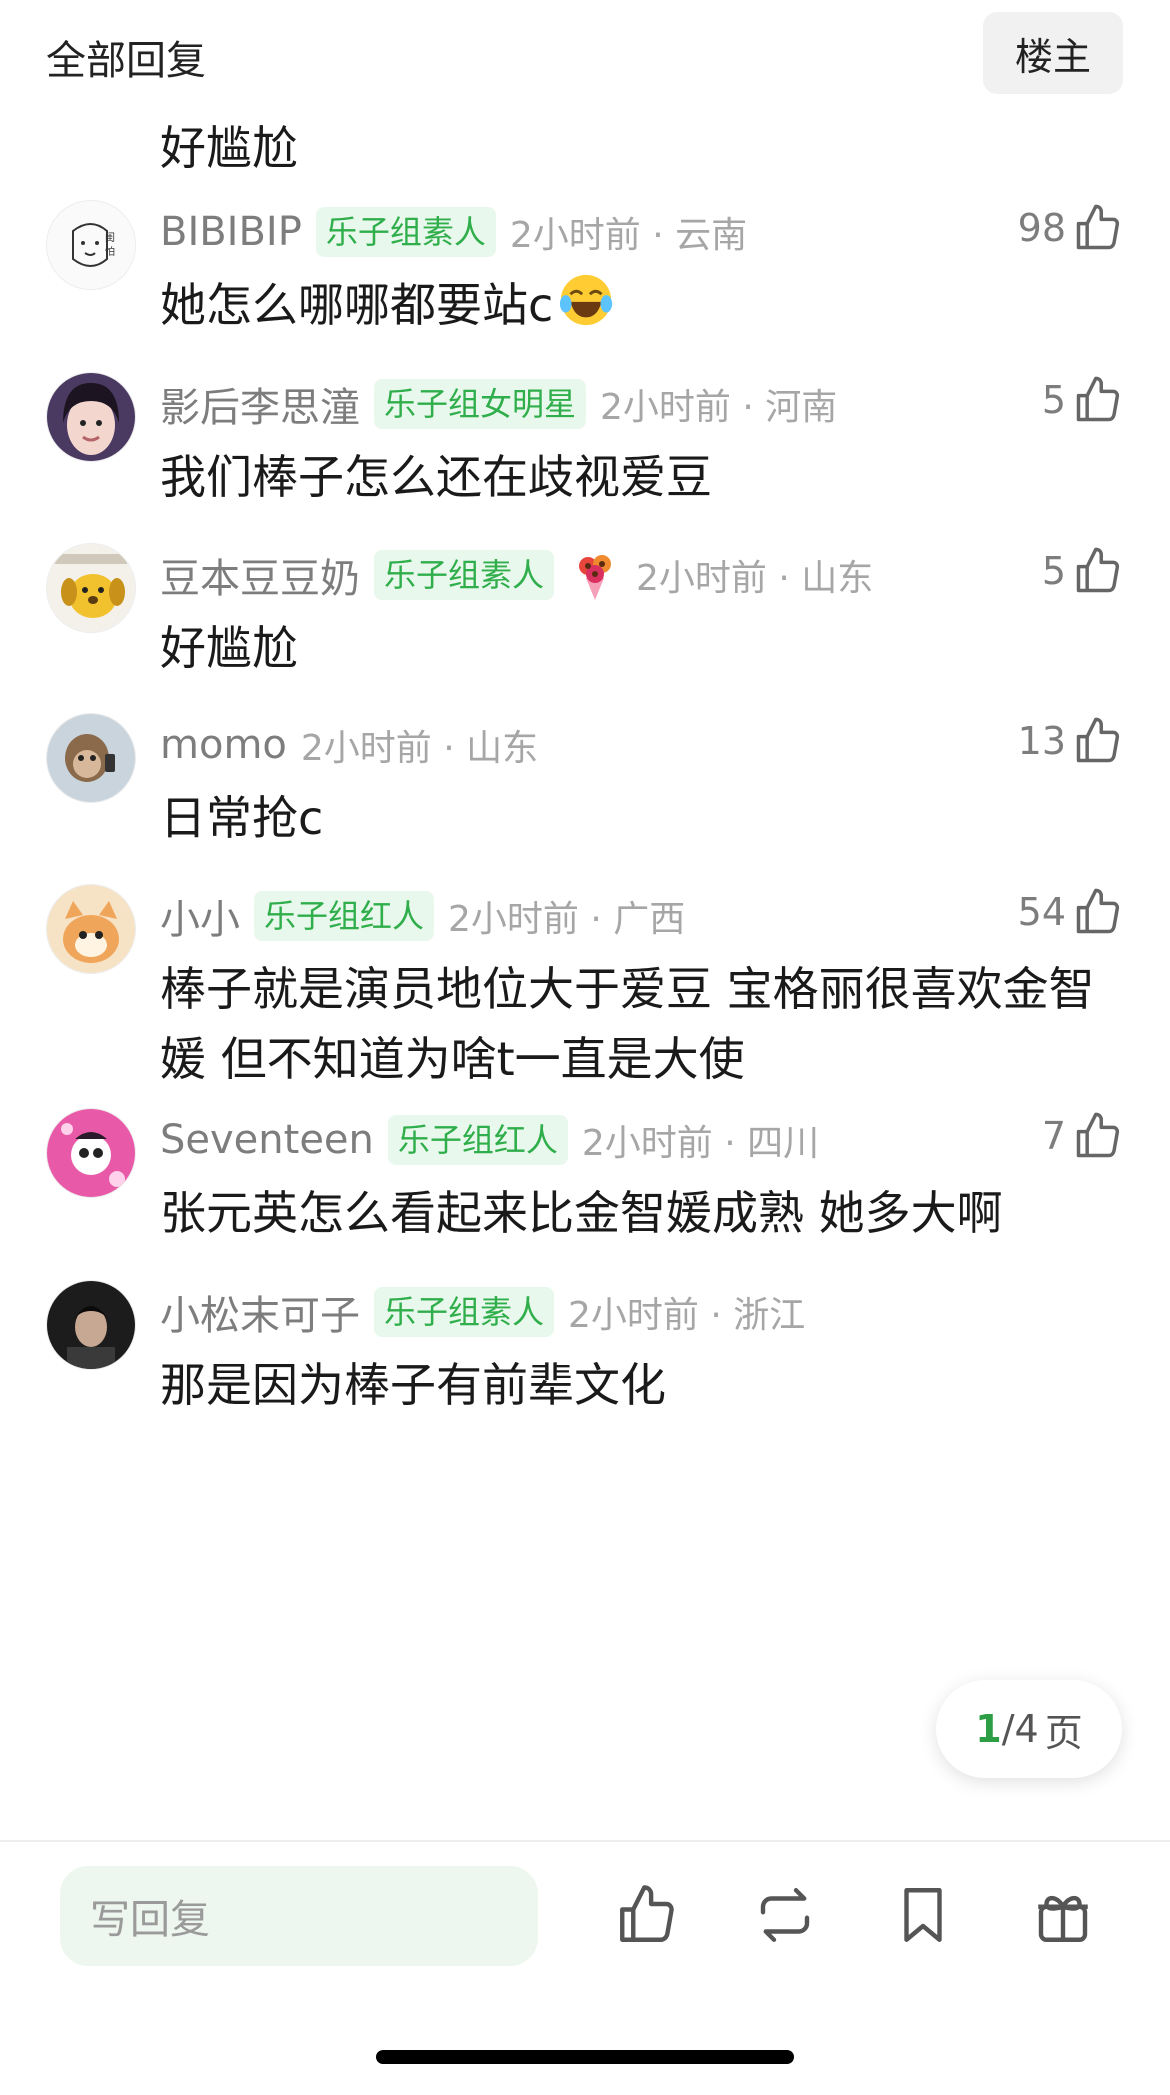 The width and height of the screenshot is (1170, 2095). I want to click on comment-meta: Seventeen 乐子组红人 2小时前 · 四川, so click(489, 1140).